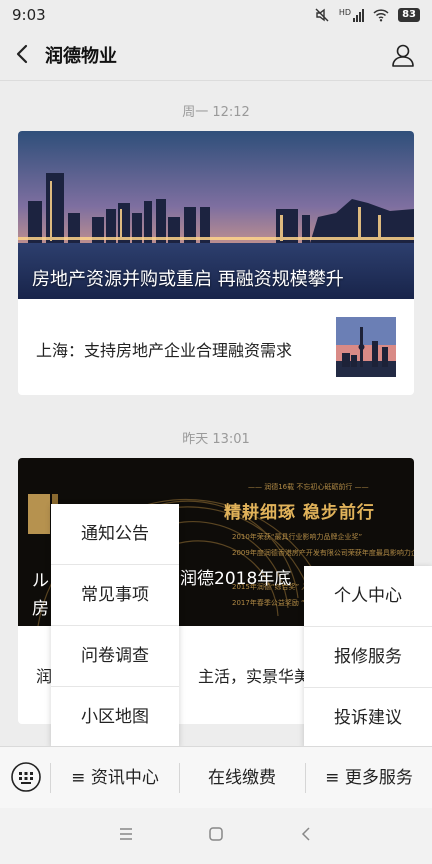  I want to click on top-nav-bar: 润德物业, so click(216, 55).